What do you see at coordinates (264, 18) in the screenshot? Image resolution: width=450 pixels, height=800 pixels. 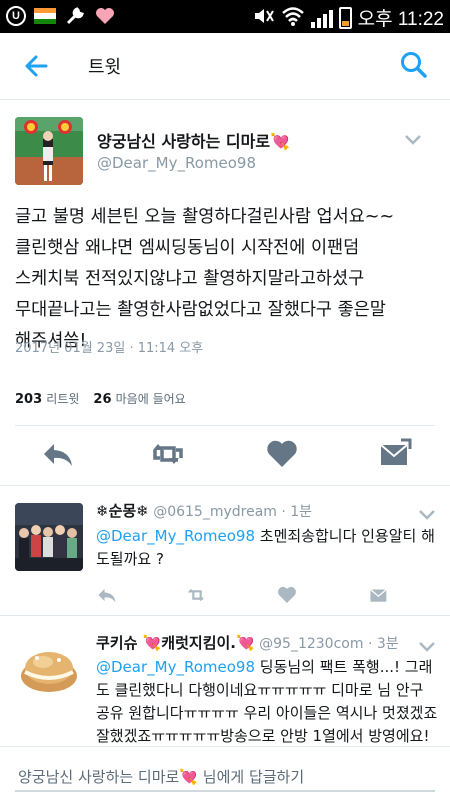 I see `mute-icon` at bounding box center [264, 18].